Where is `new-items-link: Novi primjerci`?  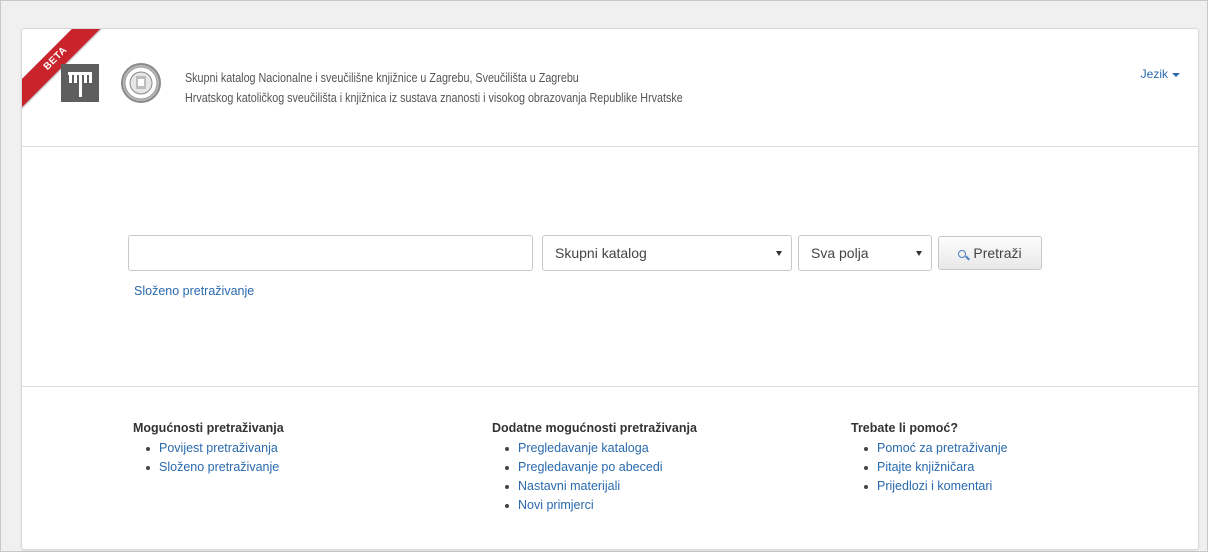 new-items-link: Novi primjerci is located at coordinates (601, 505).